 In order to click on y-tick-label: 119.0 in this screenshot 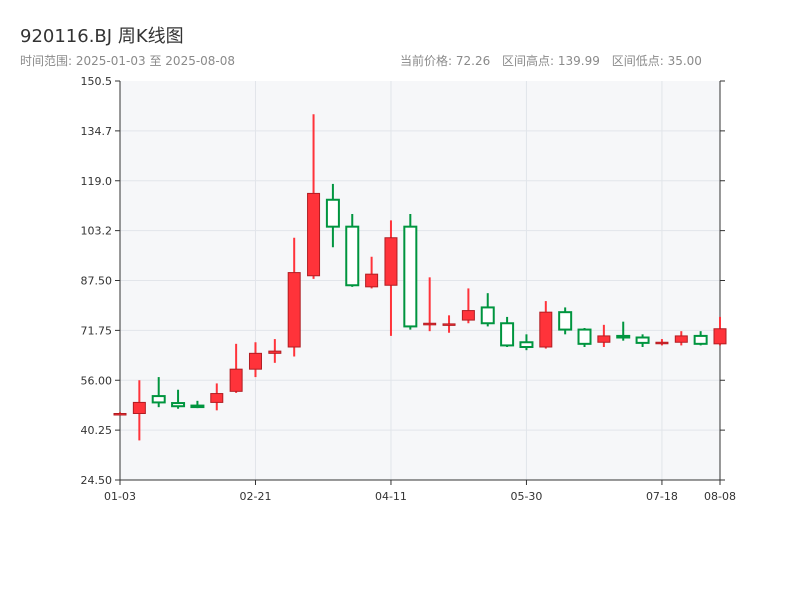, I will do `click(97, 181)`.